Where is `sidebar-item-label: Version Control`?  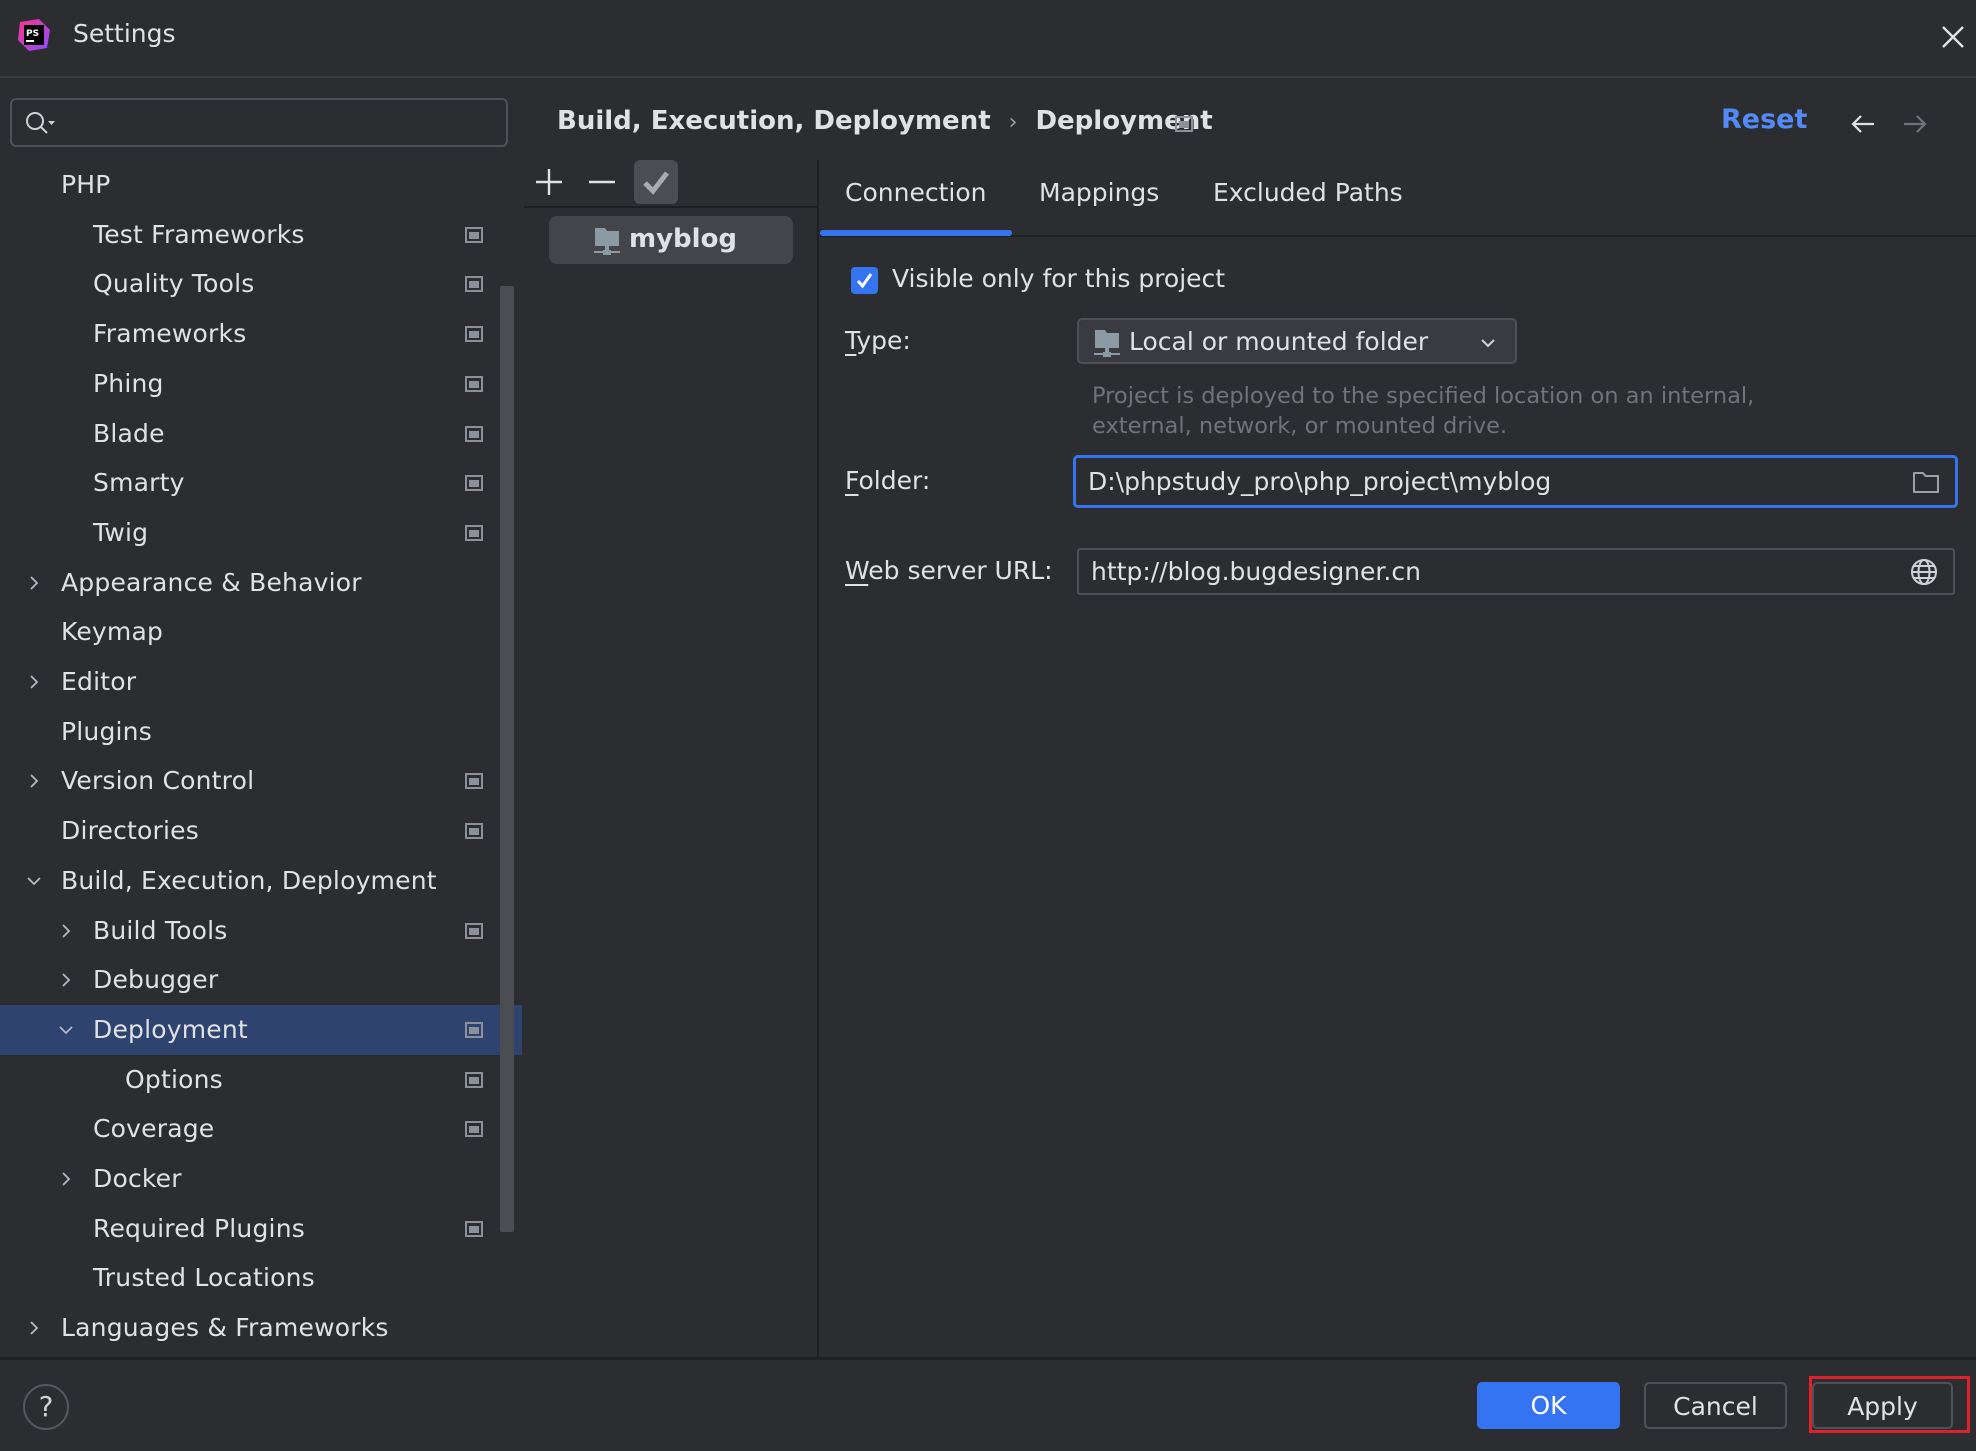 sidebar-item-label: Version Control is located at coordinates (158, 781).